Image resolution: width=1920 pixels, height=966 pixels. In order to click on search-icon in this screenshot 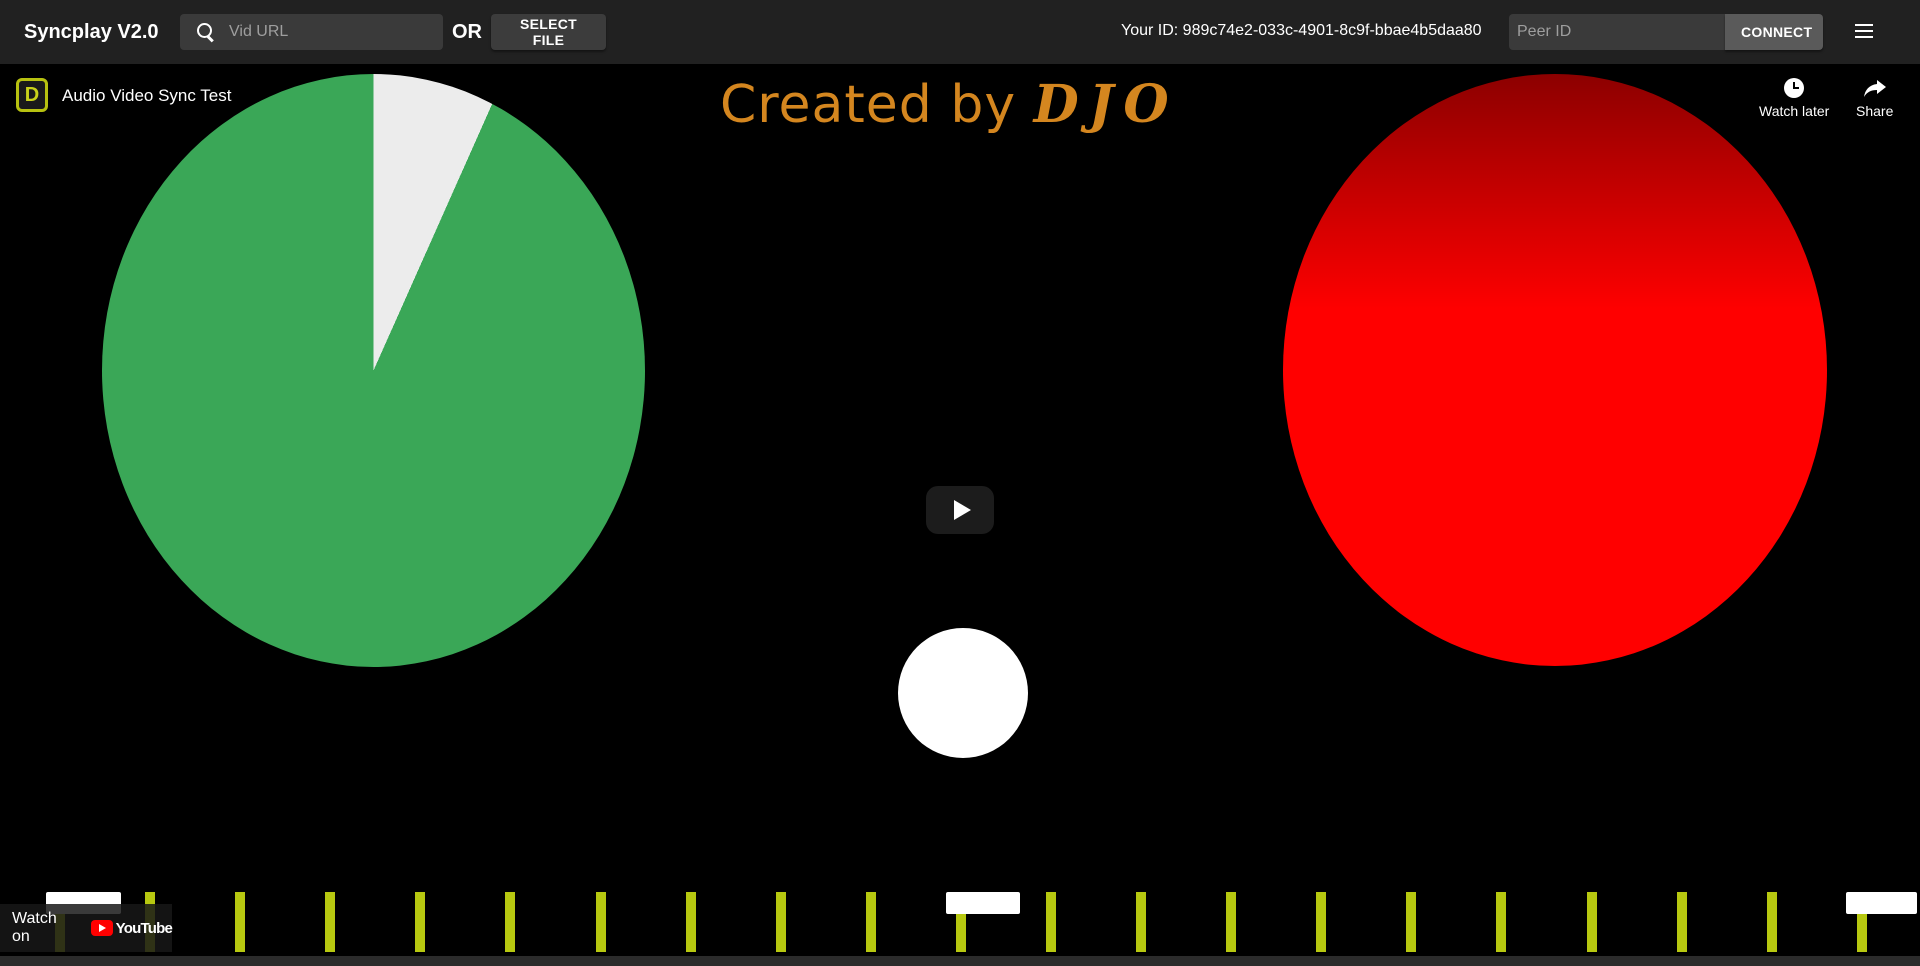, I will do `click(206, 32)`.